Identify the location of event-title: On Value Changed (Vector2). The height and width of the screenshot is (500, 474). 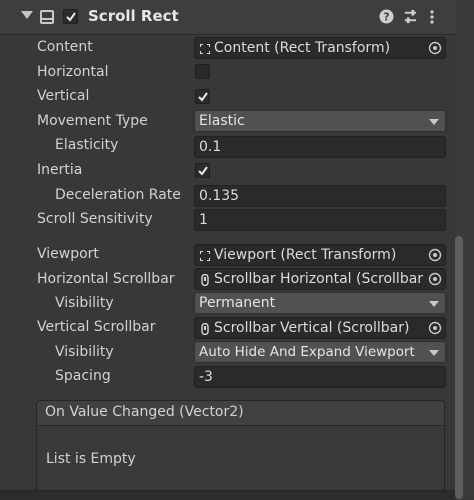
(144, 412).